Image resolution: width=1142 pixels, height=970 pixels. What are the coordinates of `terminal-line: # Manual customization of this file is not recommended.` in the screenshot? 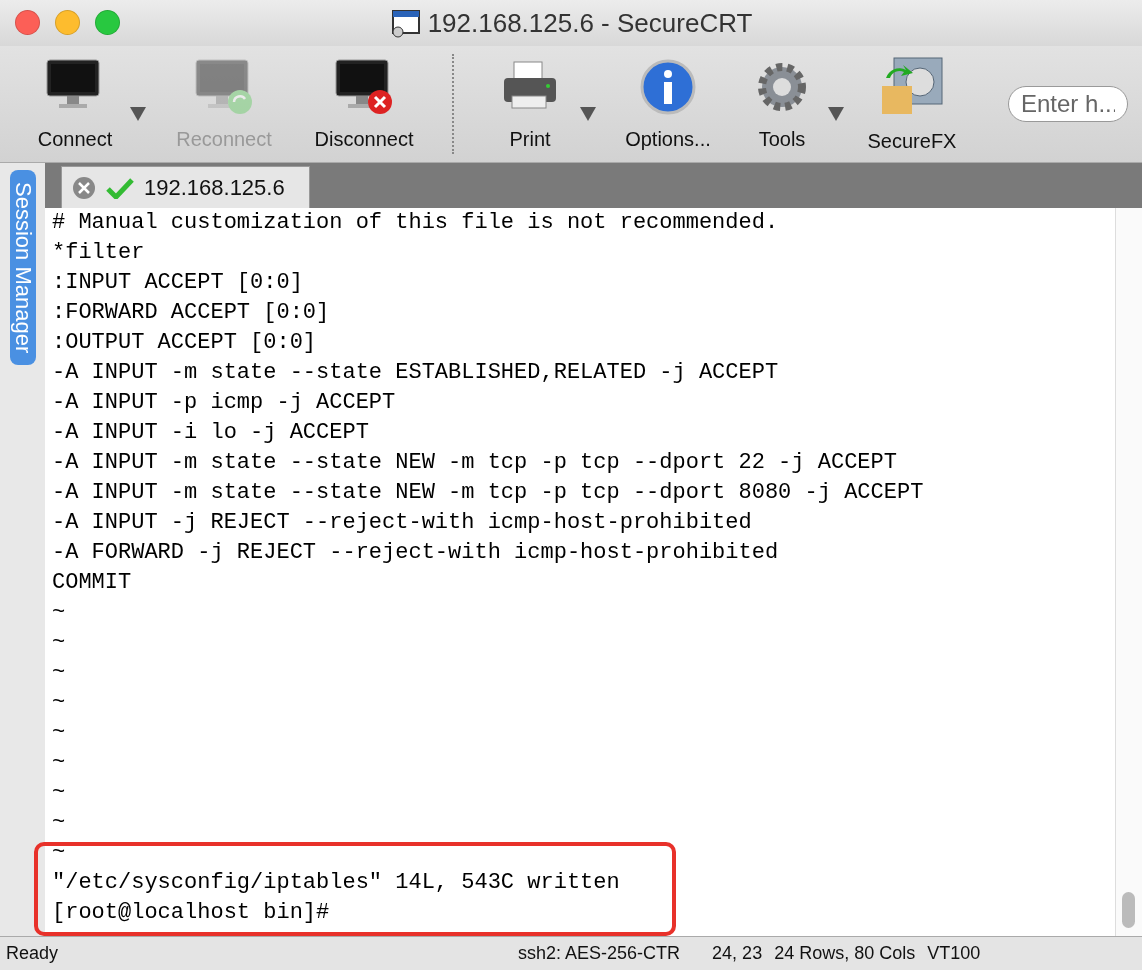 It's located at (416, 223).